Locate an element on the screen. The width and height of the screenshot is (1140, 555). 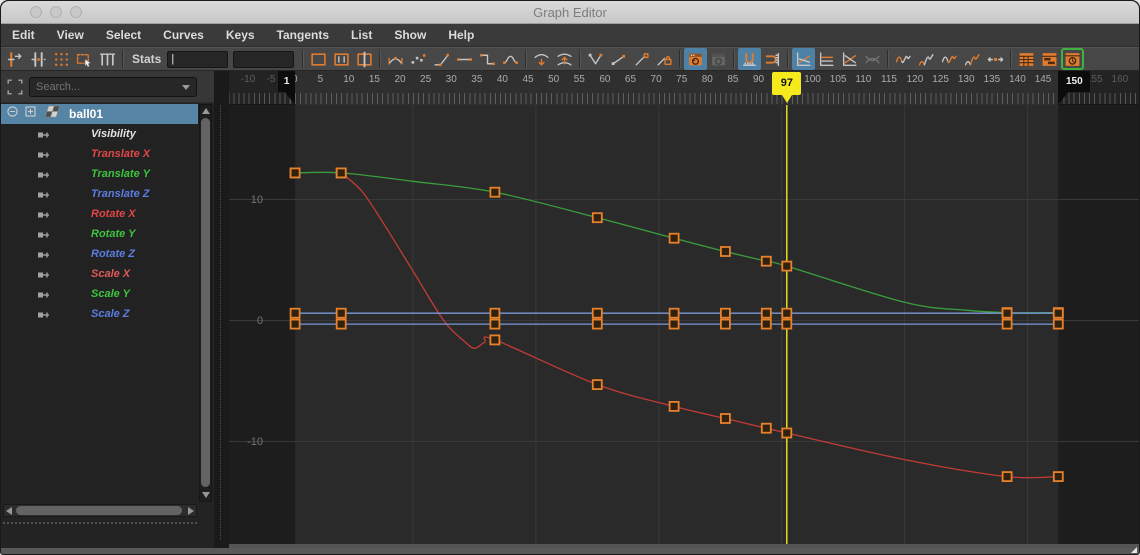
plateau-tangents-button is located at coordinates (510, 59).